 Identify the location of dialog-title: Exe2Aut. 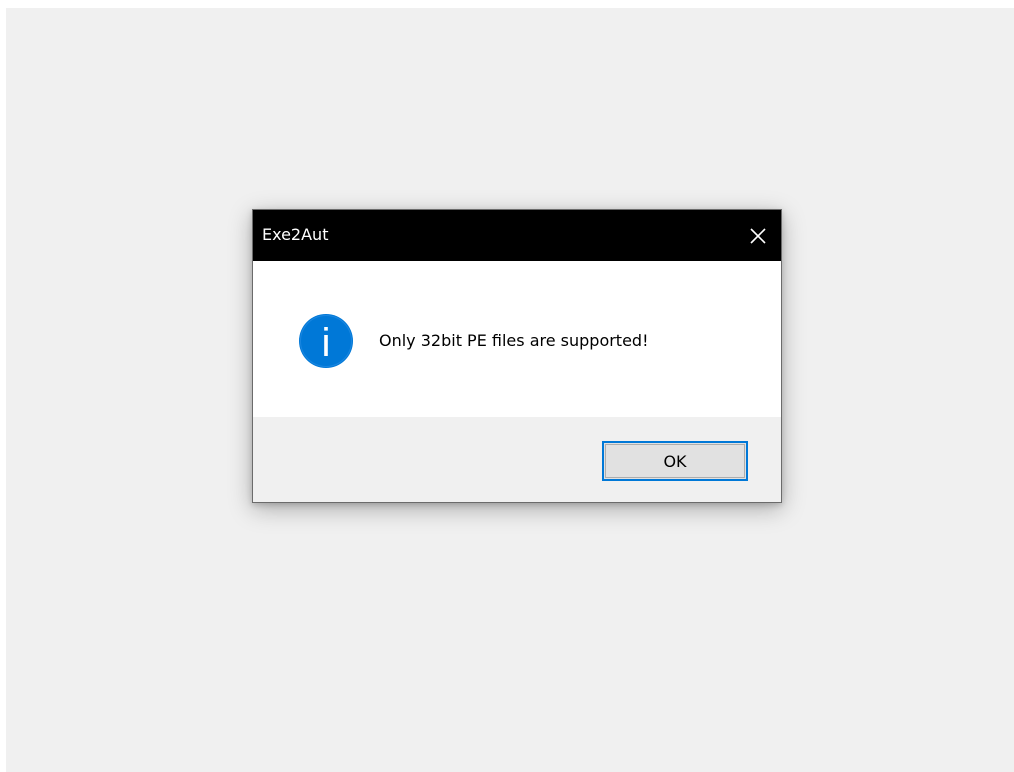
(295, 234).